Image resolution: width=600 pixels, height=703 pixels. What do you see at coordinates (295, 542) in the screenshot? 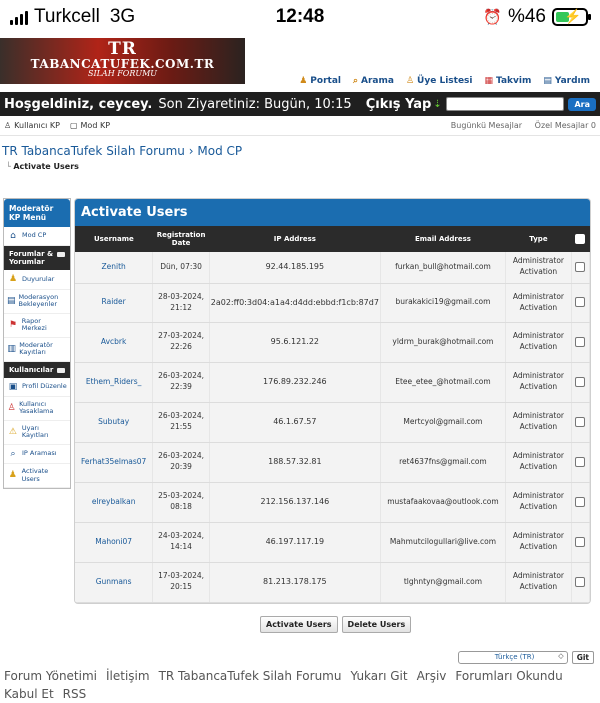
I see `row-ip: 46.197.117.19` at bounding box center [295, 542].